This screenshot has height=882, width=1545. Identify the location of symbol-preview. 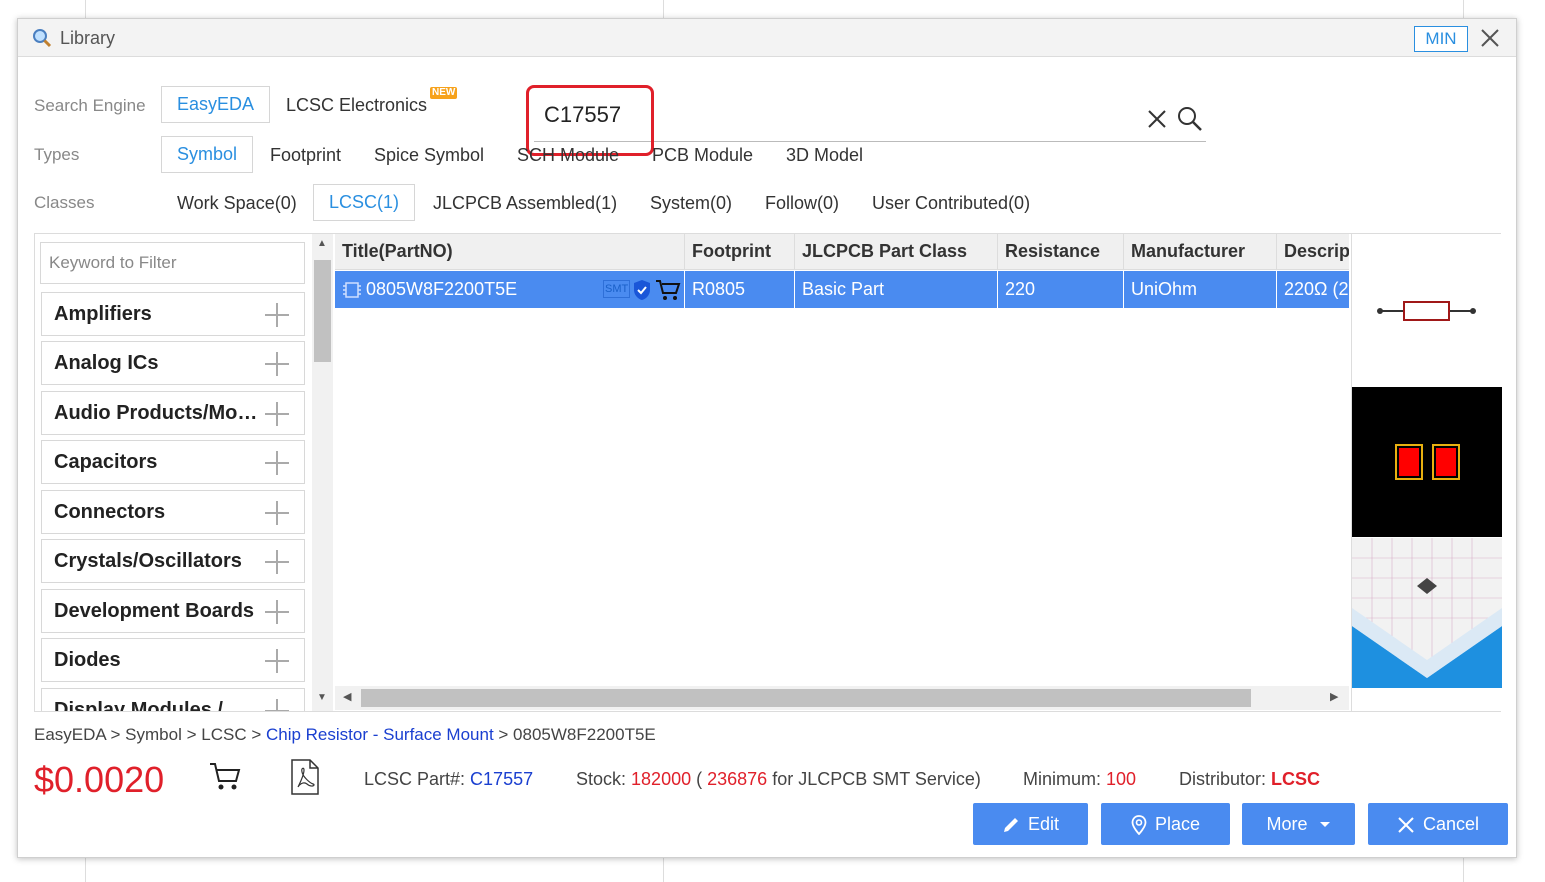
(1427, 310).